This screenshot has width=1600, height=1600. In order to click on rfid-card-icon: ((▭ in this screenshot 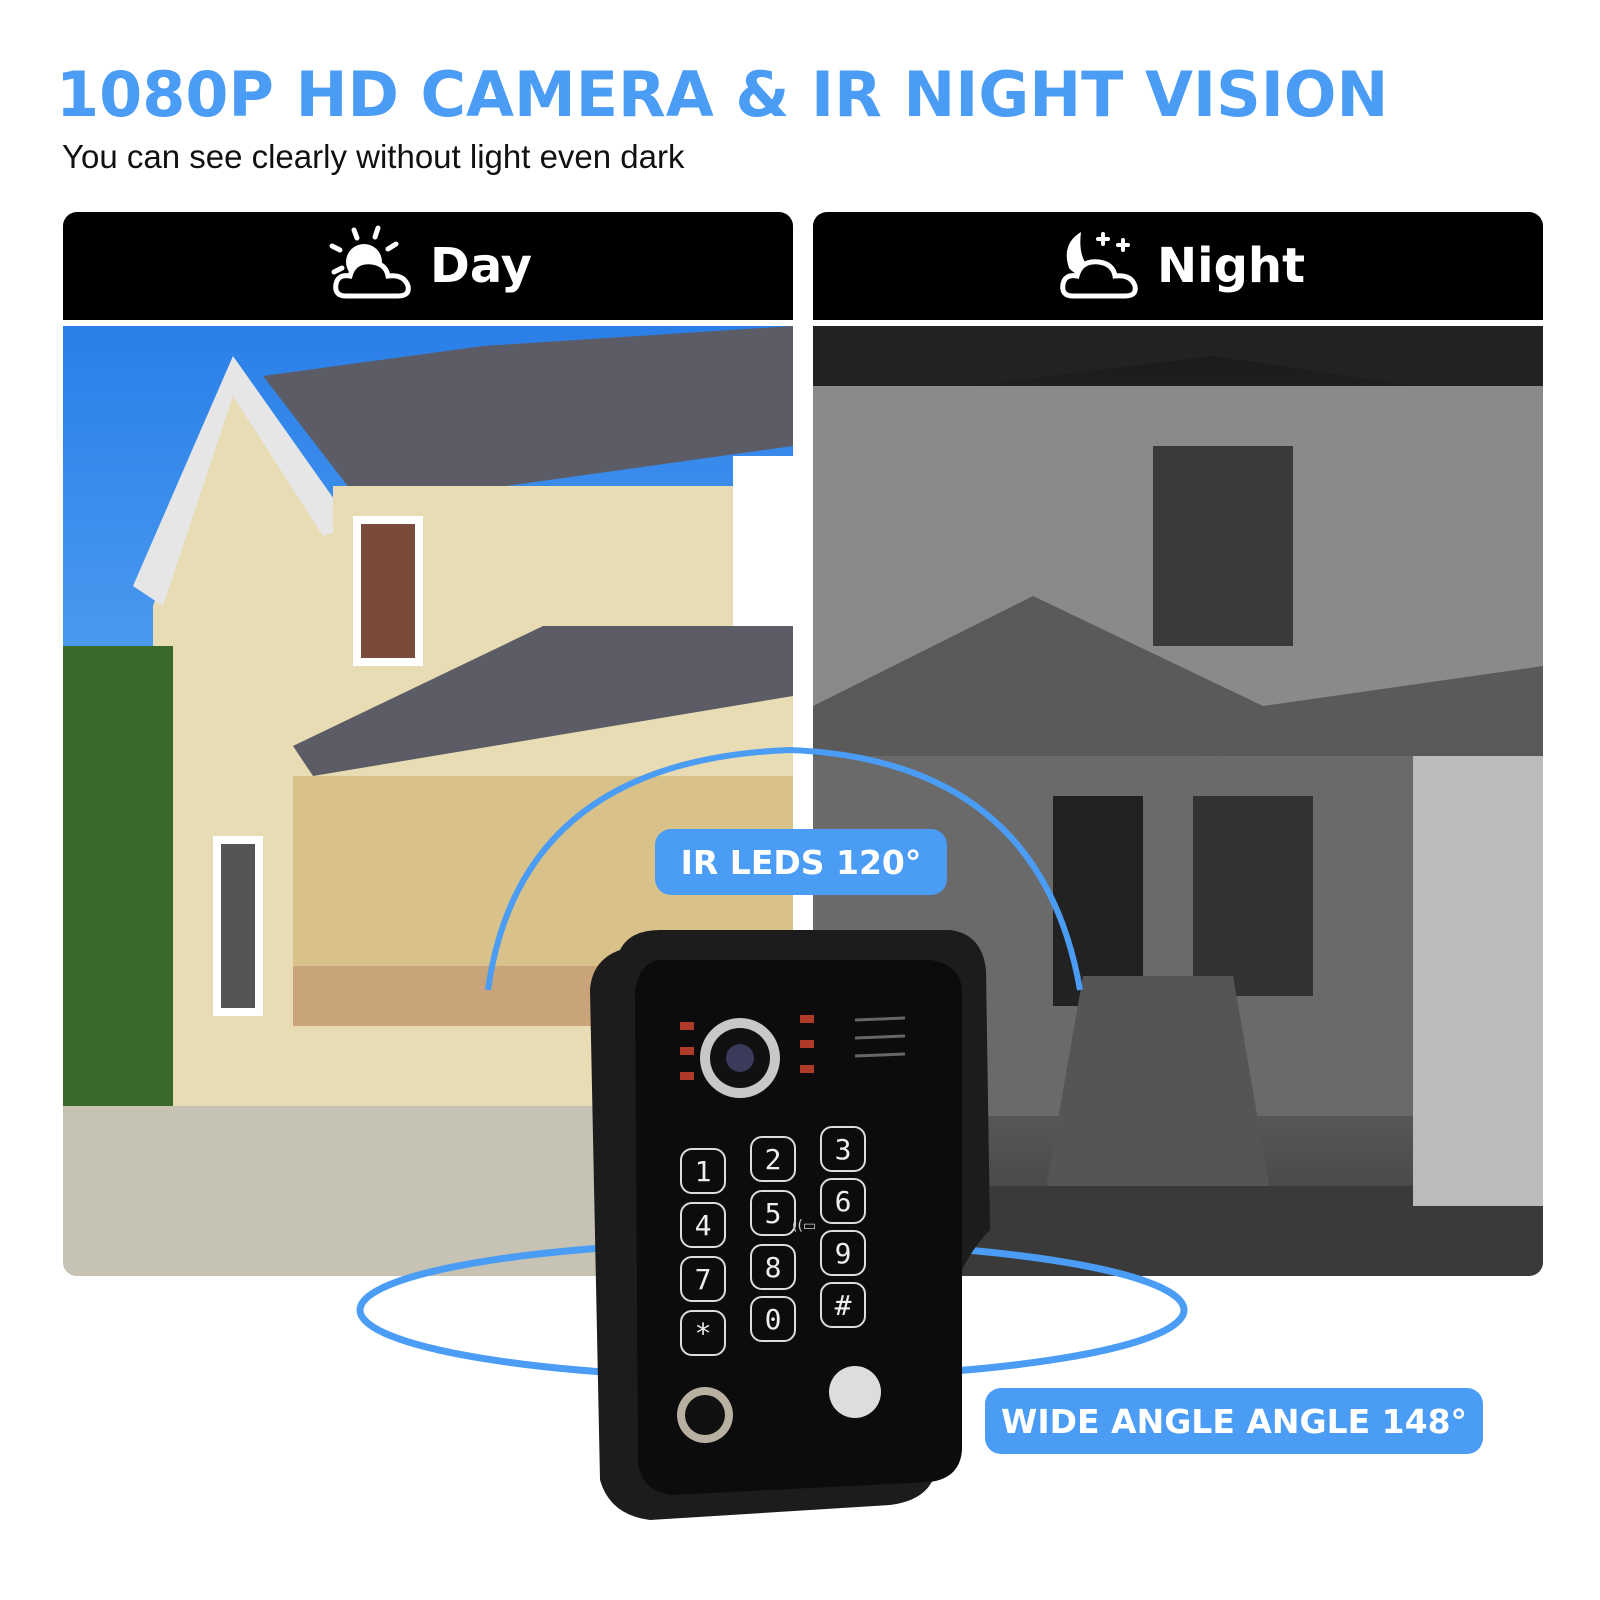, I will do `click(804, 1226)`.